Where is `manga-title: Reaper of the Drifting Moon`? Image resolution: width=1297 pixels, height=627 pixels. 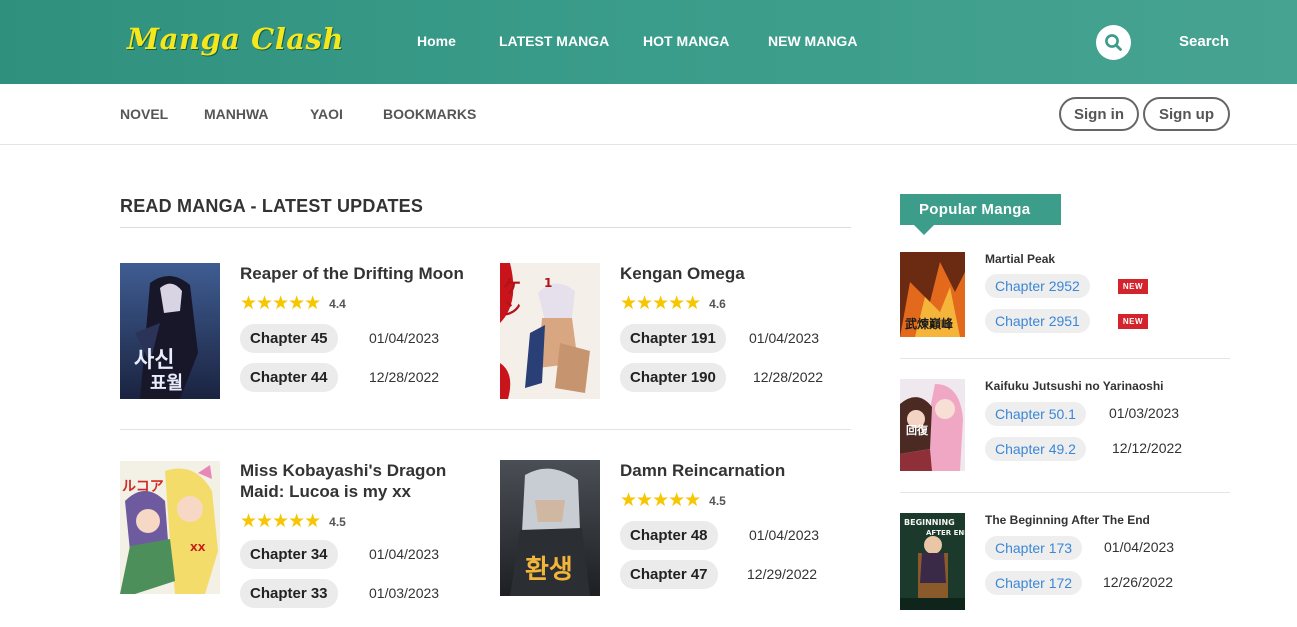 manga-title: Reaper of the Drifting Moon is located at coordinates (355, 273).